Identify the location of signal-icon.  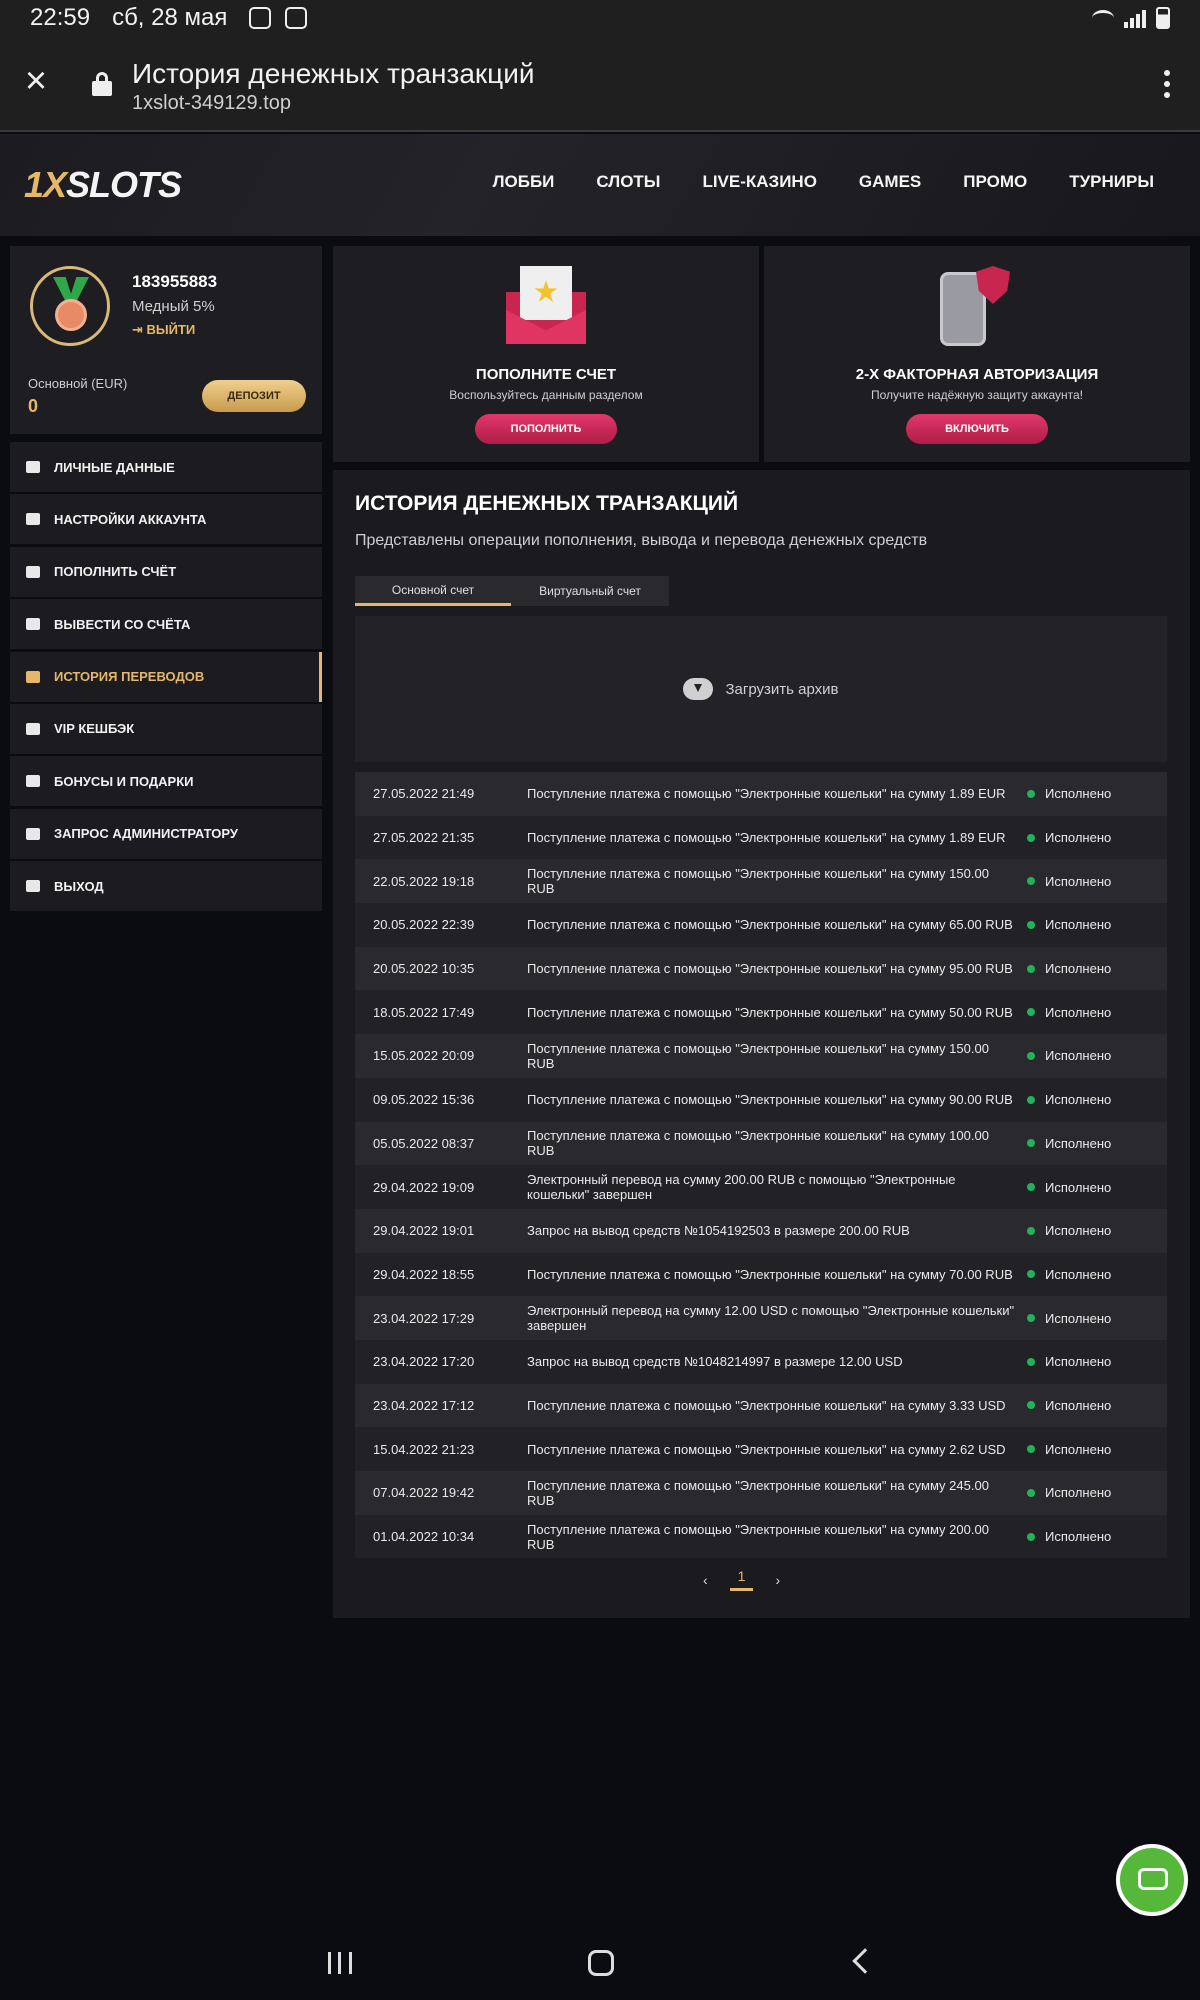
(1135, 18).